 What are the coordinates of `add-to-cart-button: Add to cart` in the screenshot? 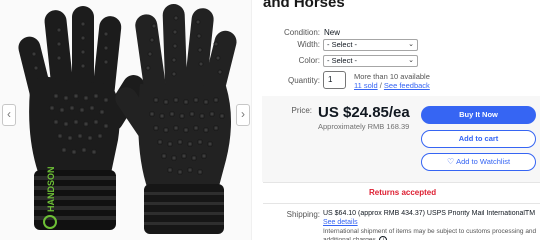 It's located at (478, 139).